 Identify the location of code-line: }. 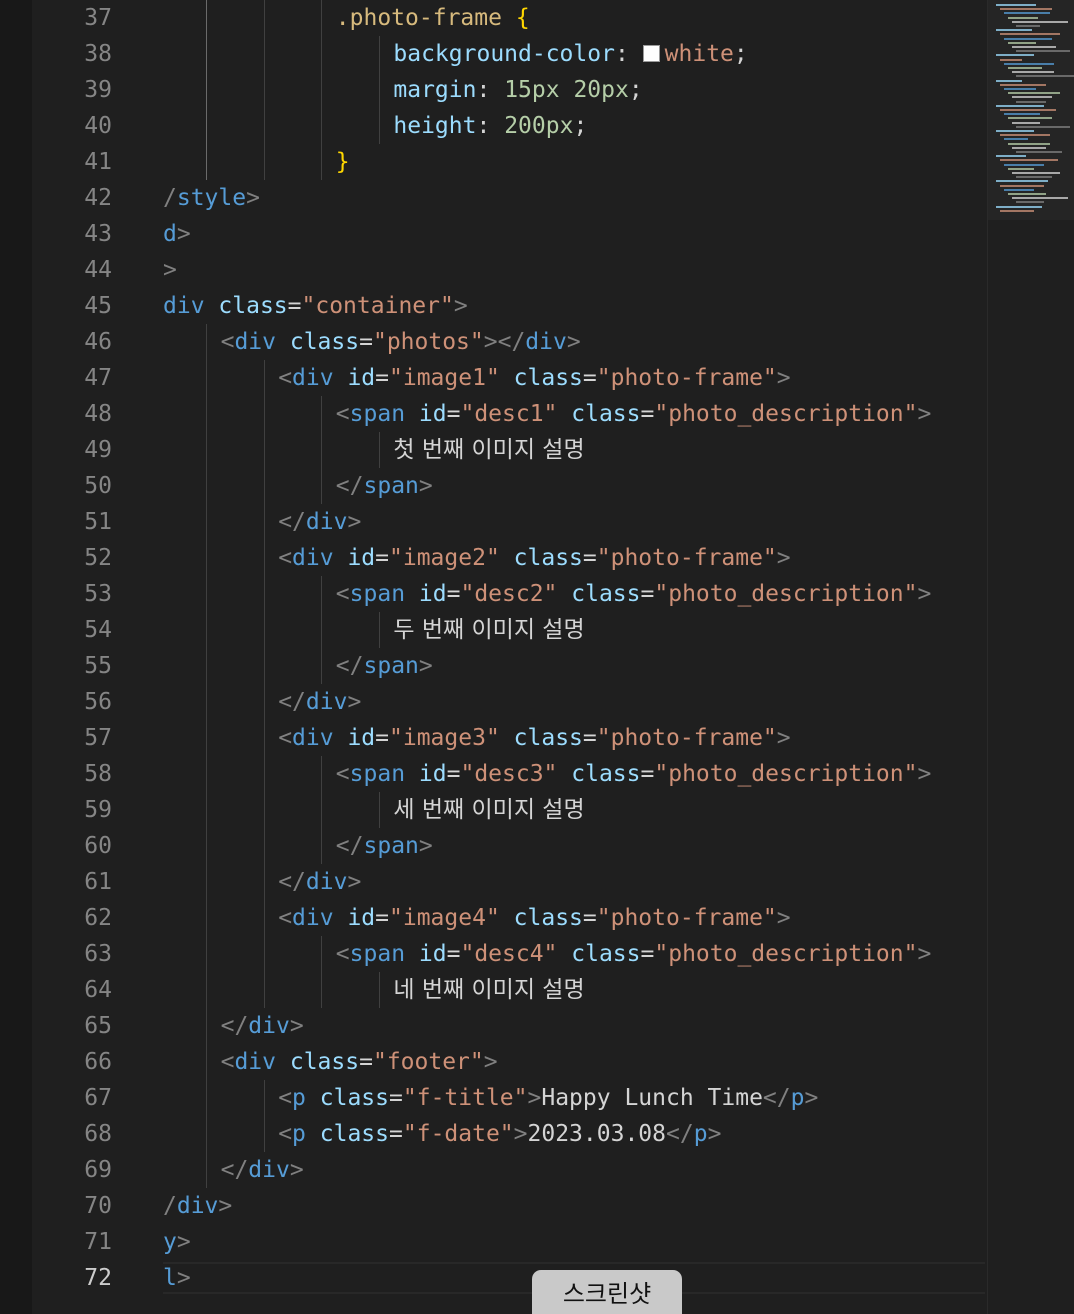
(343, 162).